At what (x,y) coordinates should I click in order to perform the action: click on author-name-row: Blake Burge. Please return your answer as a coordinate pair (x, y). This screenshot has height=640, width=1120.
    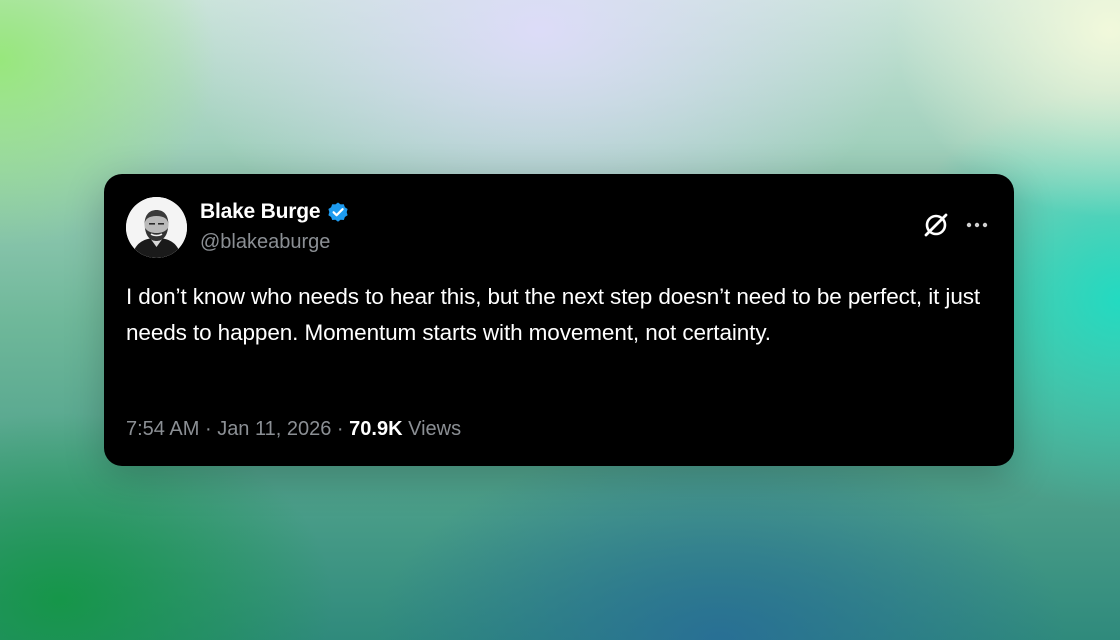
    Looking at the image, I should click on (275, 212).